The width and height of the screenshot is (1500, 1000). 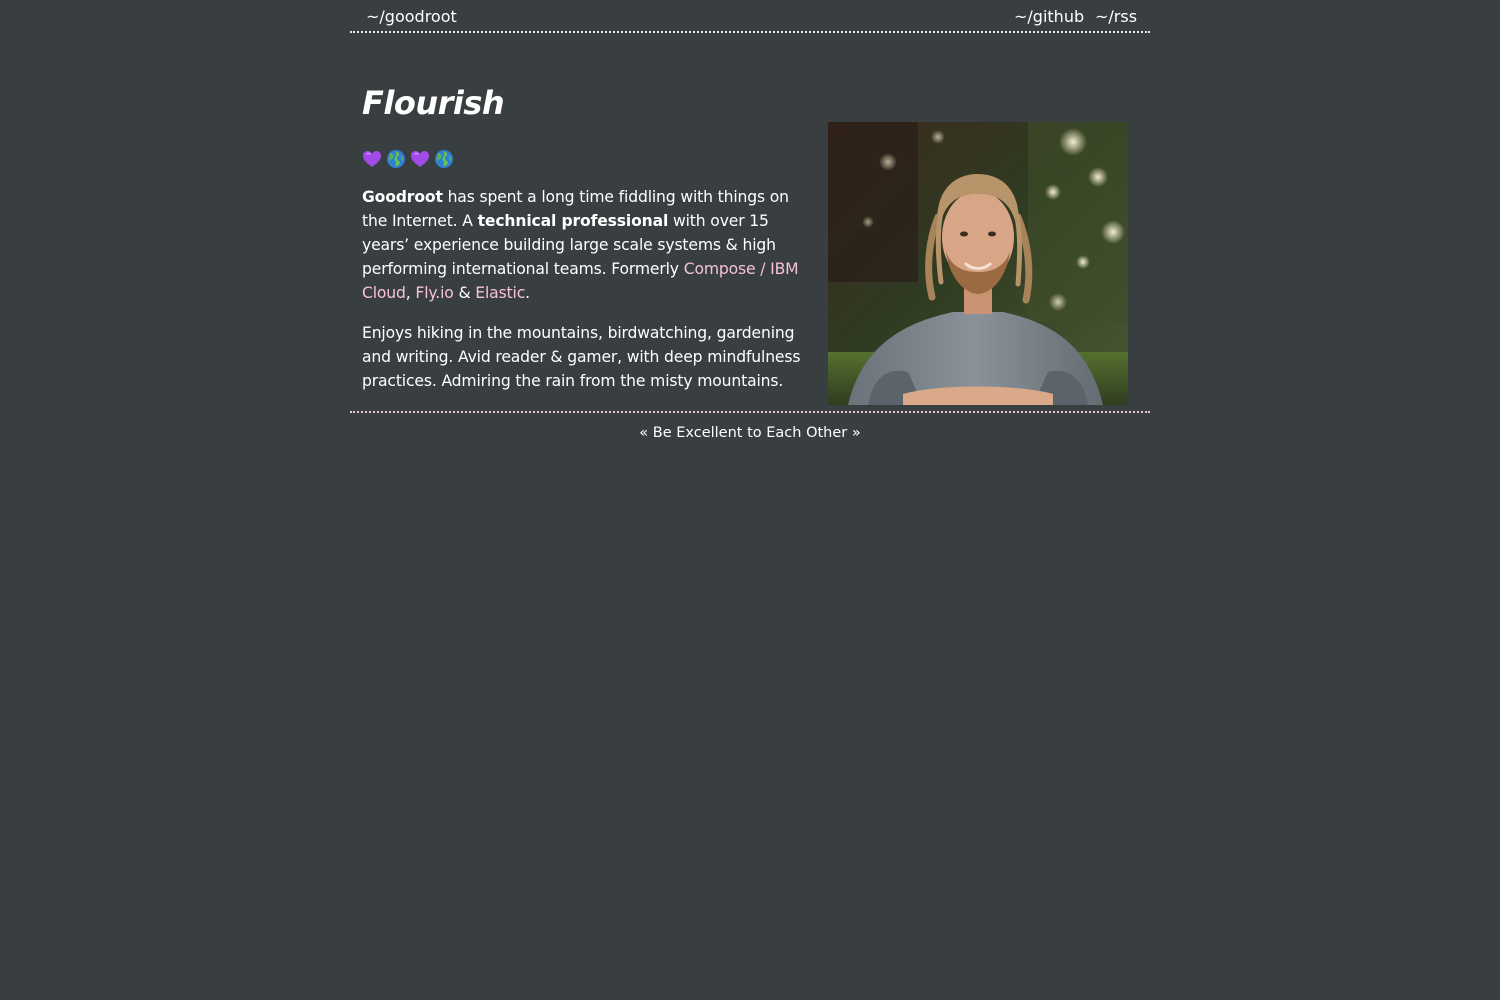 What do you see at coordinates (410, 293) in the screenshot?
I see `bio-sep-1: ,` at bounding box center [410, 293].